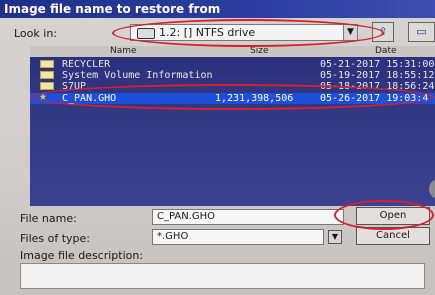 Image resolution: width=435 pixels, height=295 pixels. Describe the element at coordinates (82, 255) in the screenshot. I see `description-label: Image file description:` at that location.